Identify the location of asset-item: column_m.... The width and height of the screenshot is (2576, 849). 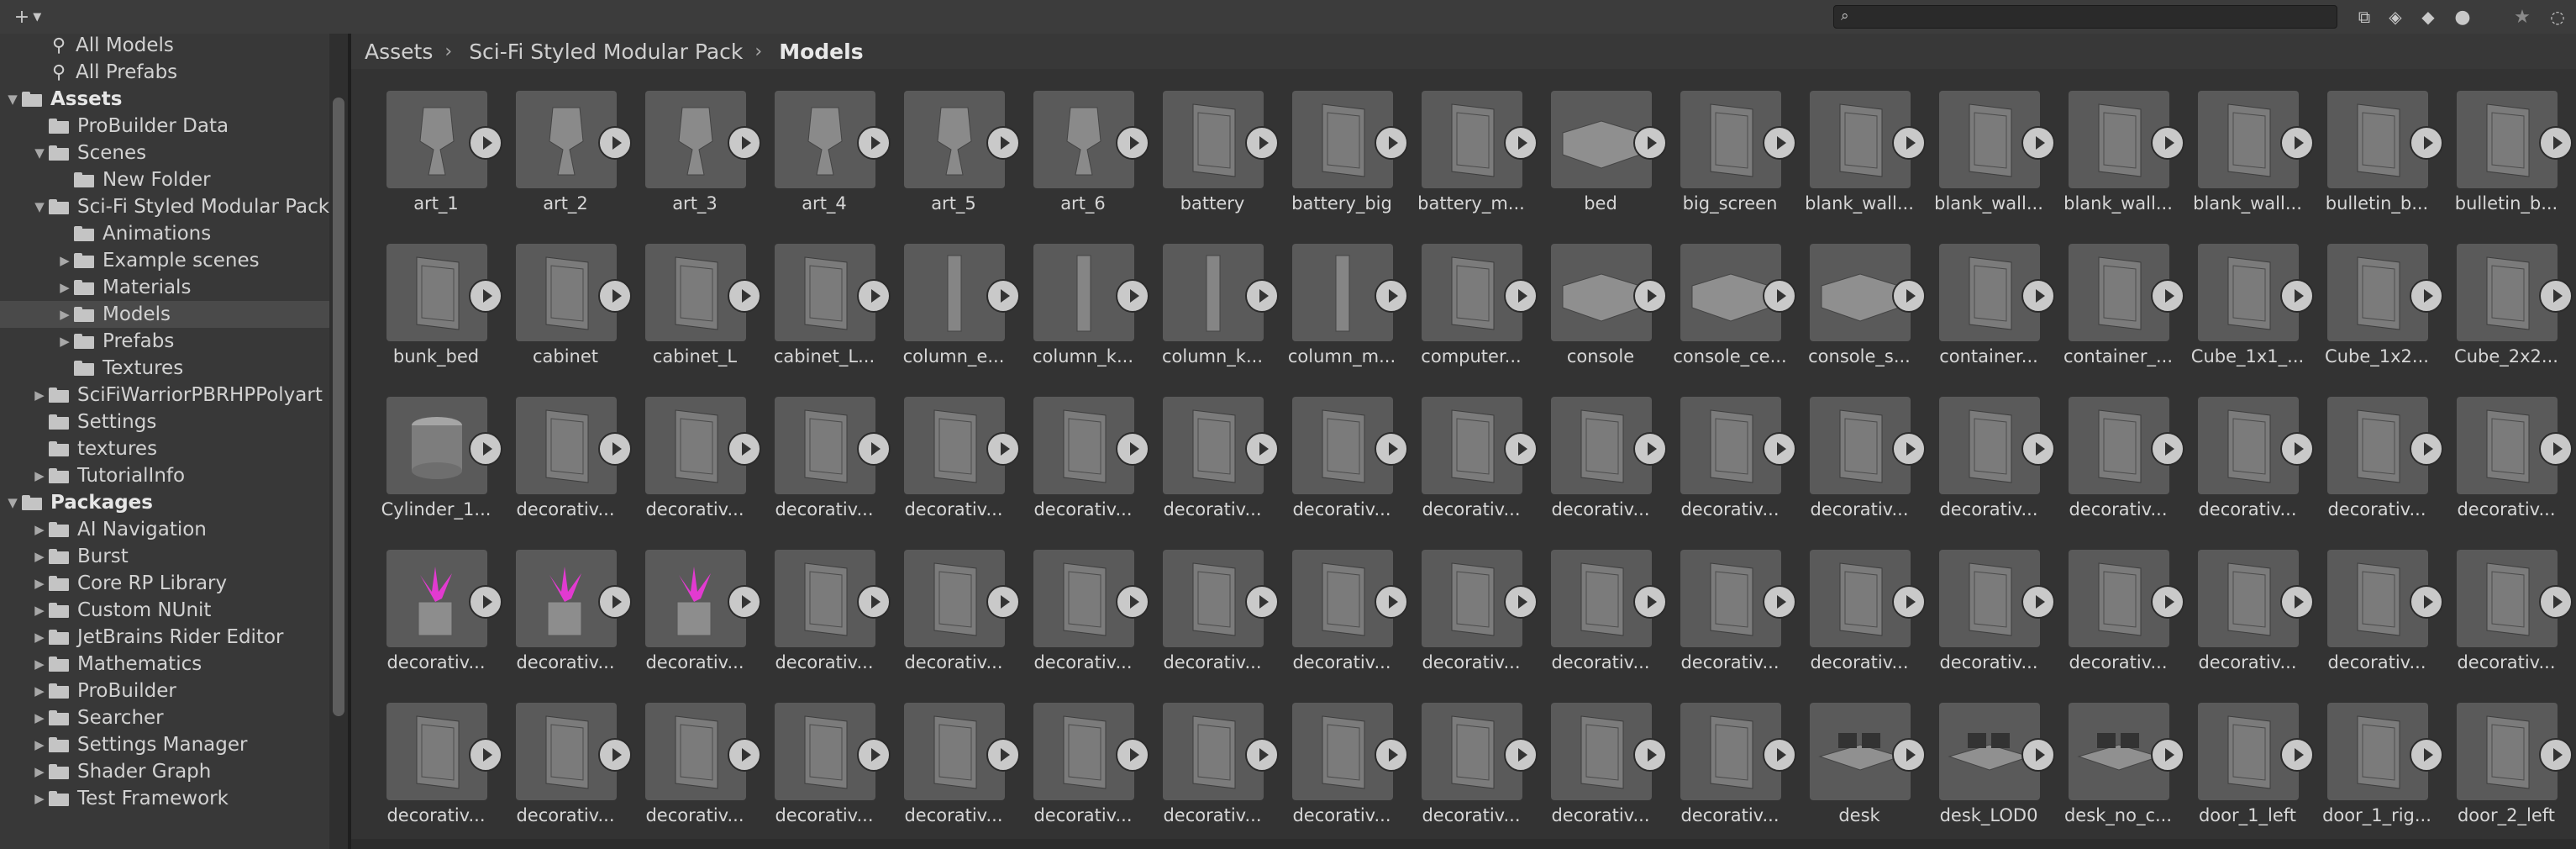
(1336, 298).